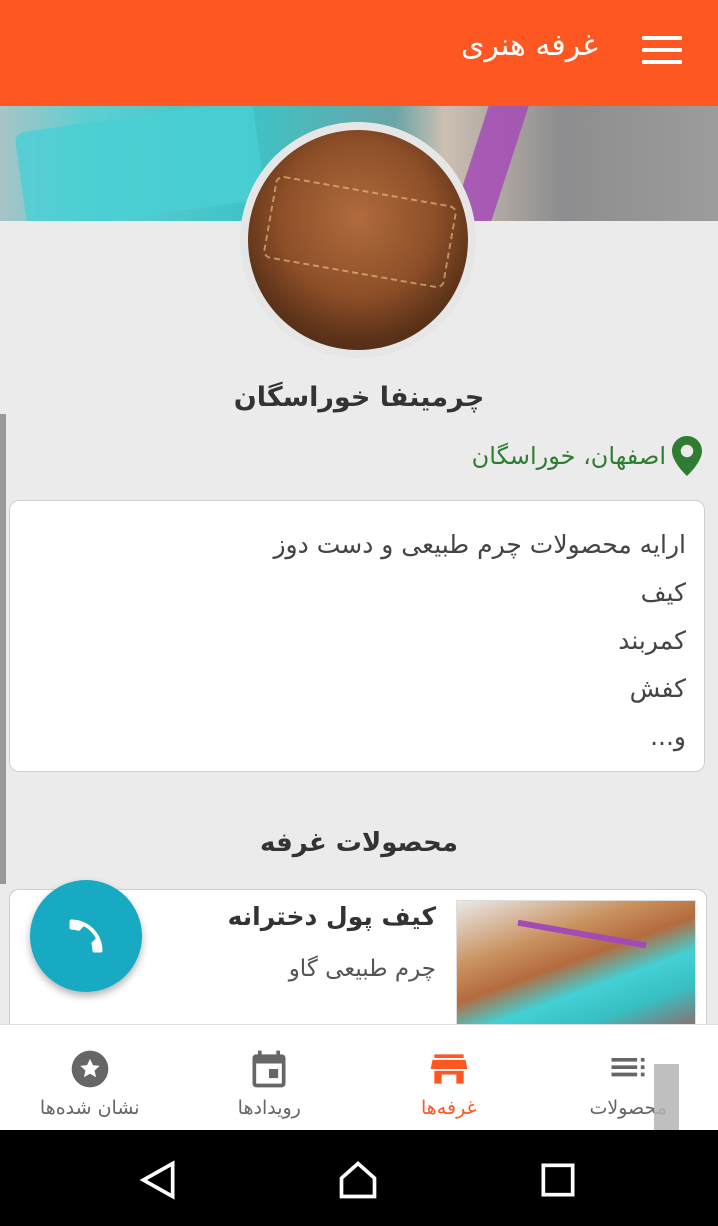  I want to click on description-line: کمربند, so click(652, 640).